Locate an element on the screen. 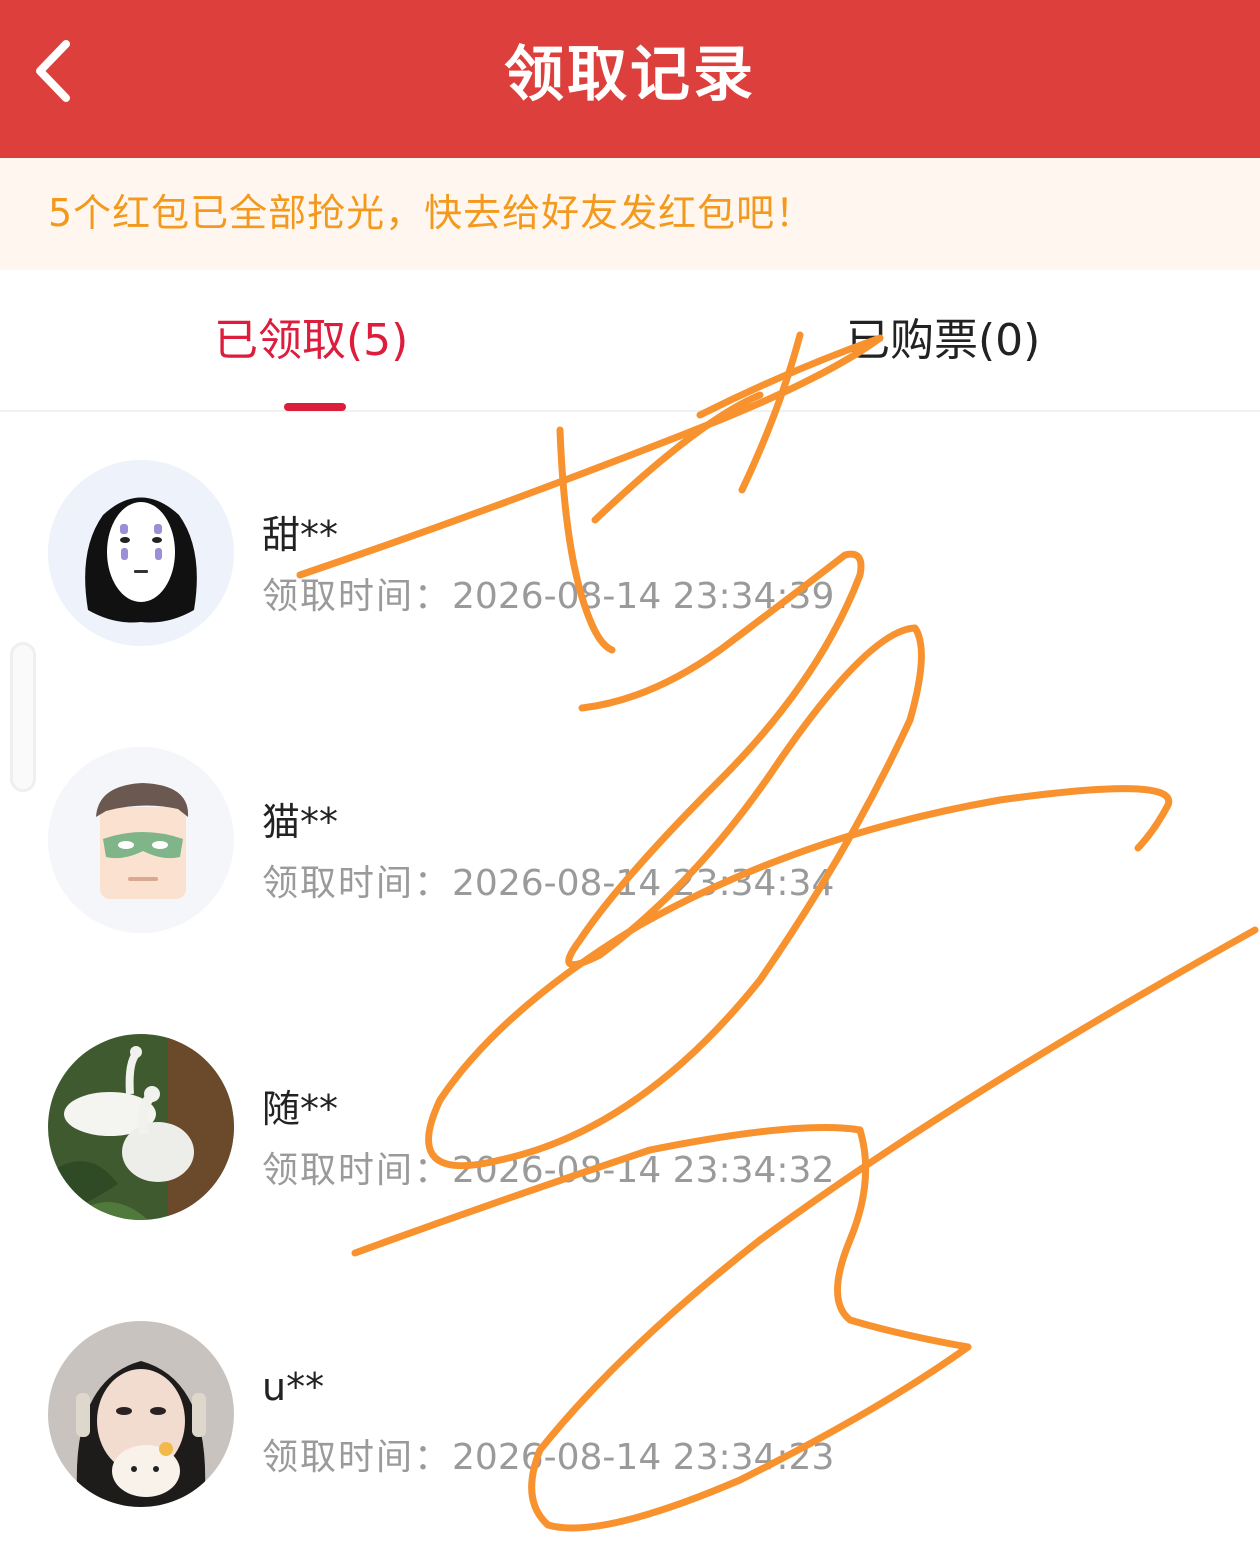 The width and height of the screenshot is (1260, 1560). tab-purchased: 已购票(0) is located at coordinates (943, 340).